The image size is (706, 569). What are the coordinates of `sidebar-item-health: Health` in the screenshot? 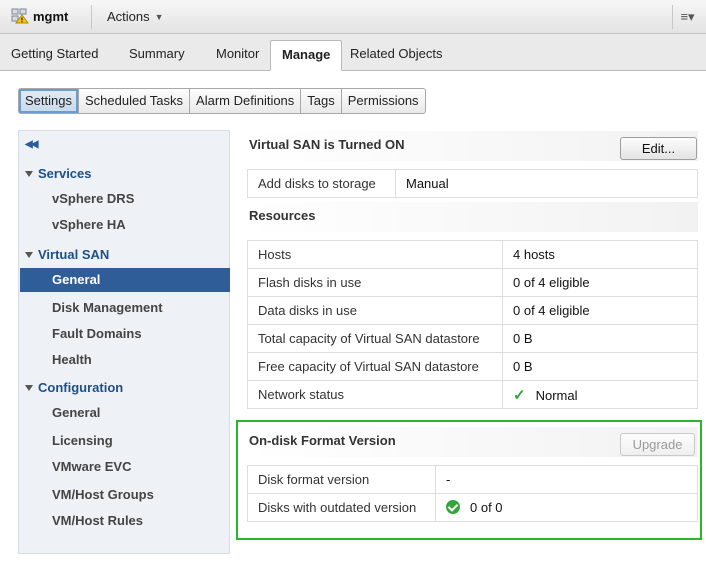 It's located at (125, 360).